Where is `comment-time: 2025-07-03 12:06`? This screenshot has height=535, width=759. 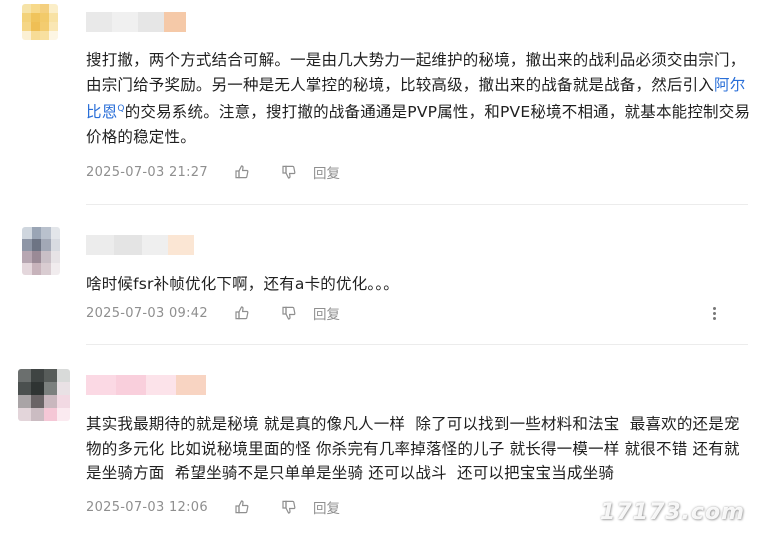 comment-time: 2025-07-03 12:06 is located at coordinates (147, 507).